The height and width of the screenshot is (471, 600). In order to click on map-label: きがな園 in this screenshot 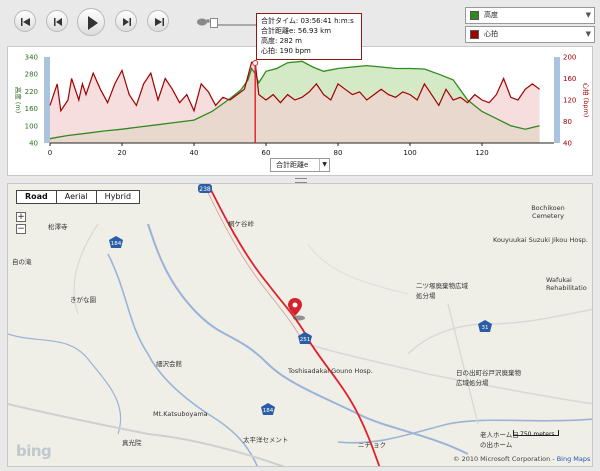, I will do `click(83, 300)`.